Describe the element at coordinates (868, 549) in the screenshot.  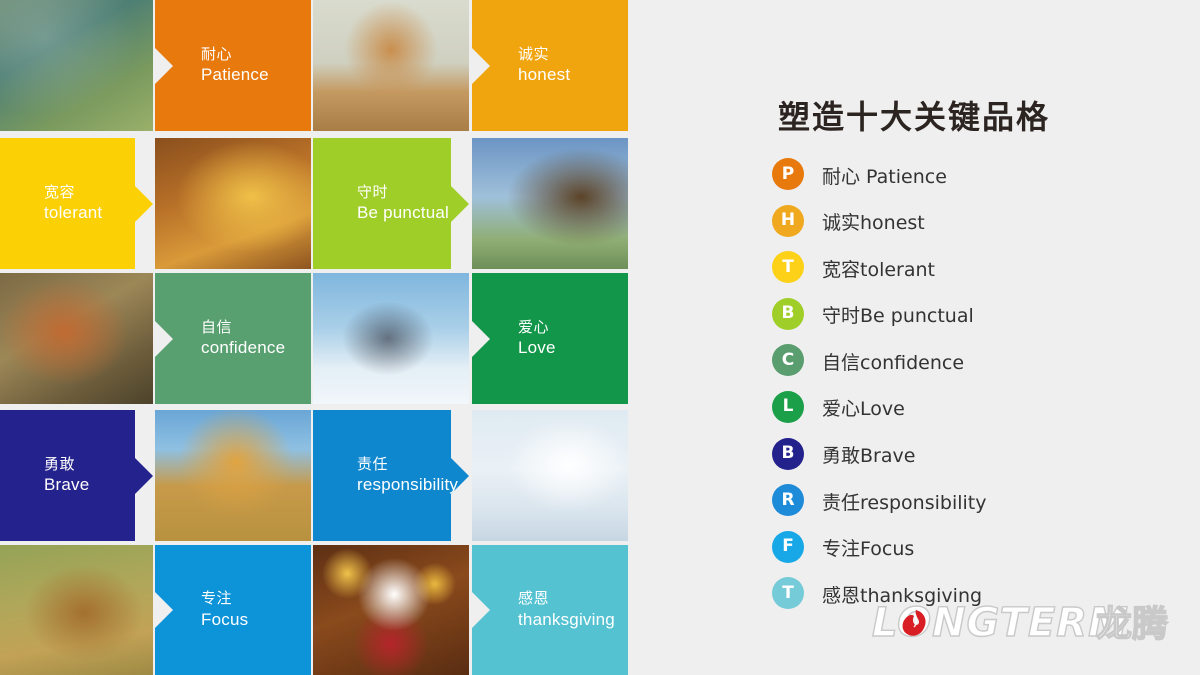
I see `list-item-label: 专注Focus` at that location.